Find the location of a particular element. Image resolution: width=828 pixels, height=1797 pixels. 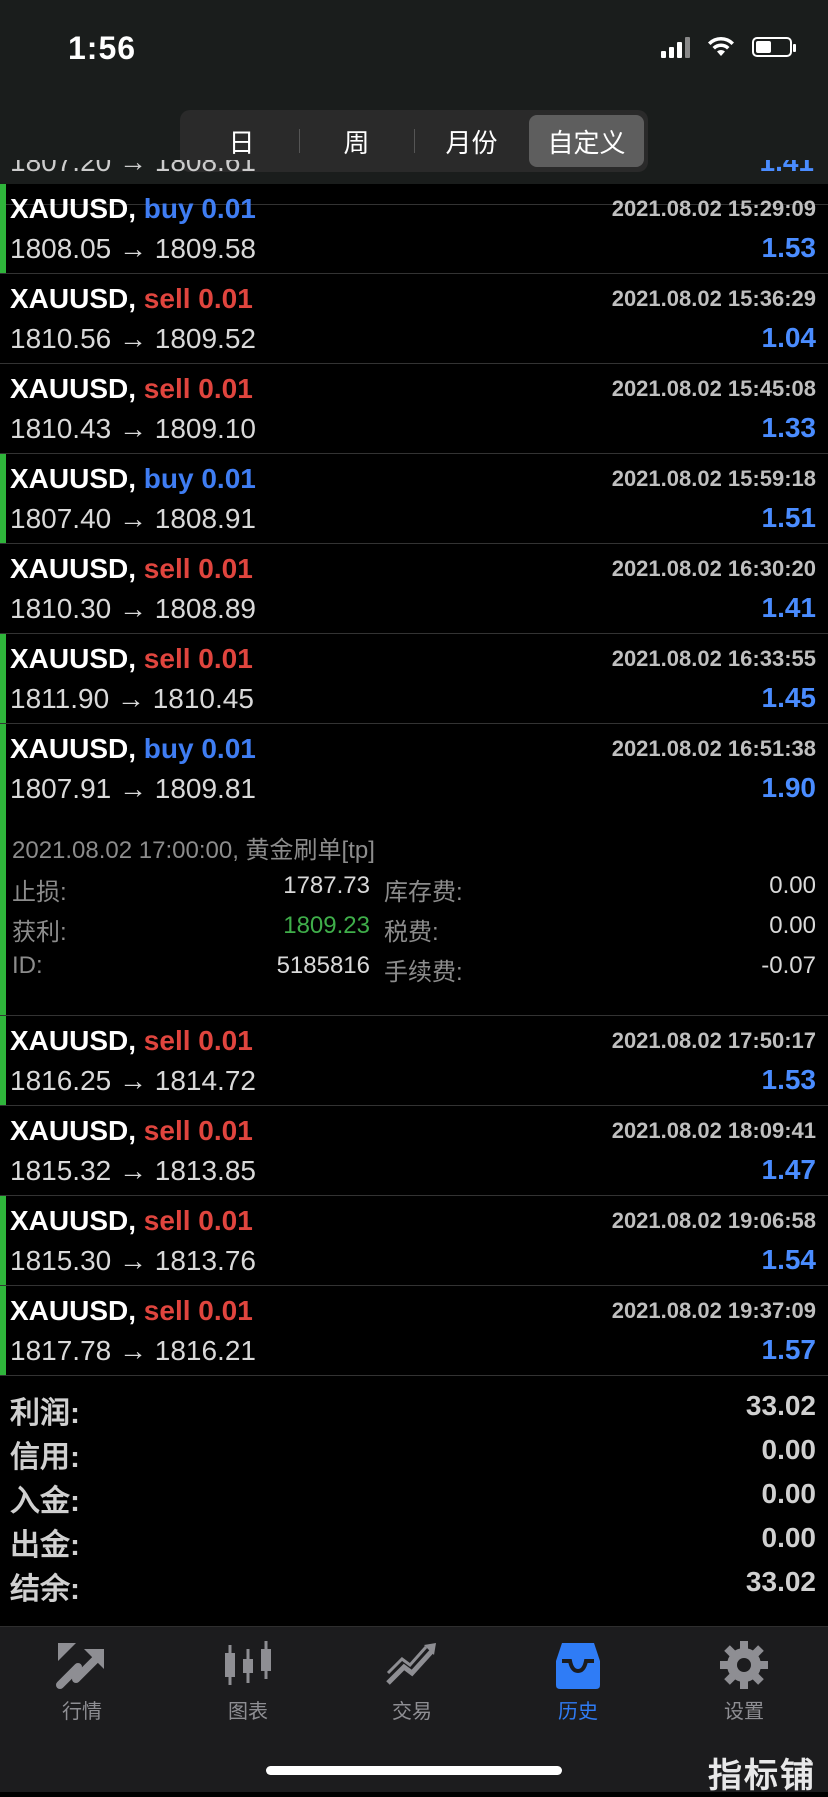

trade-time: 2021.08.02 16:30:20 is located at coordinates (713, 568).